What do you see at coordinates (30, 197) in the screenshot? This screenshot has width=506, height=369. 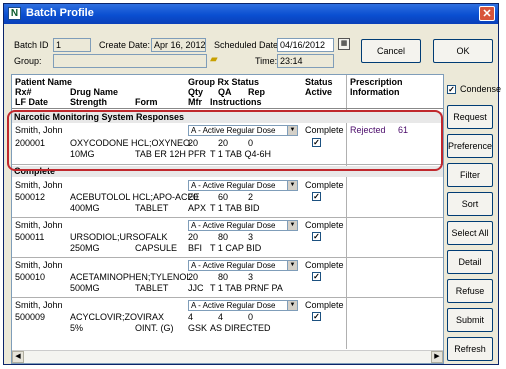 I see `rx-number: 500012` at bounding box center [30, 197].